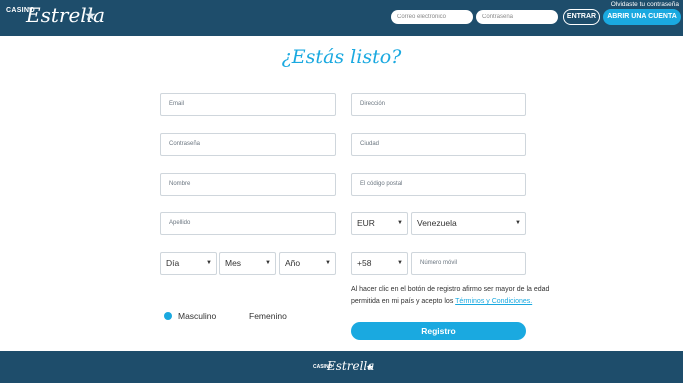  I want to click on day-select: Día ▼, so click(188, 263).